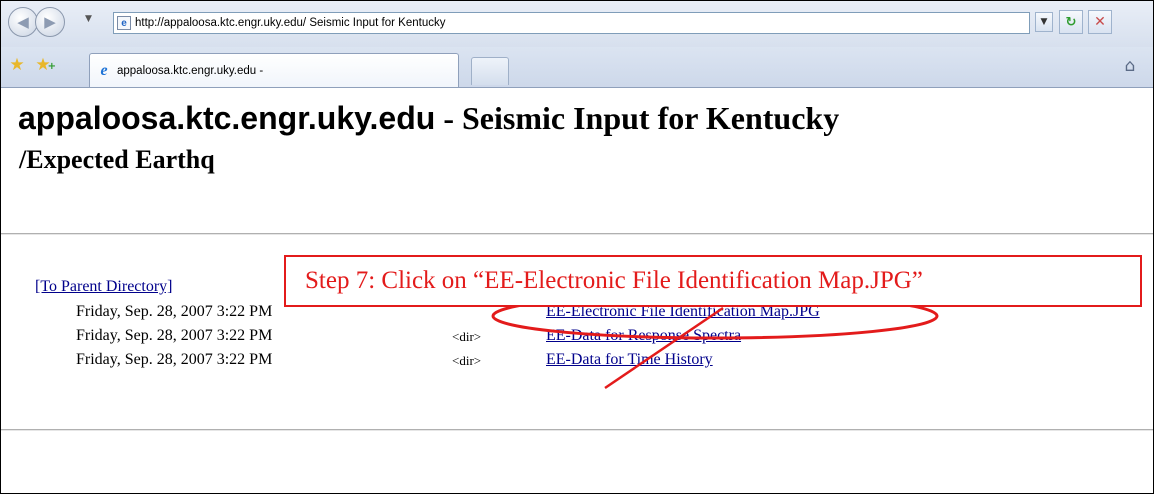  Describe the element at coordinates (124, 23) in the screenshot. I see `page-icon: e` at that location.